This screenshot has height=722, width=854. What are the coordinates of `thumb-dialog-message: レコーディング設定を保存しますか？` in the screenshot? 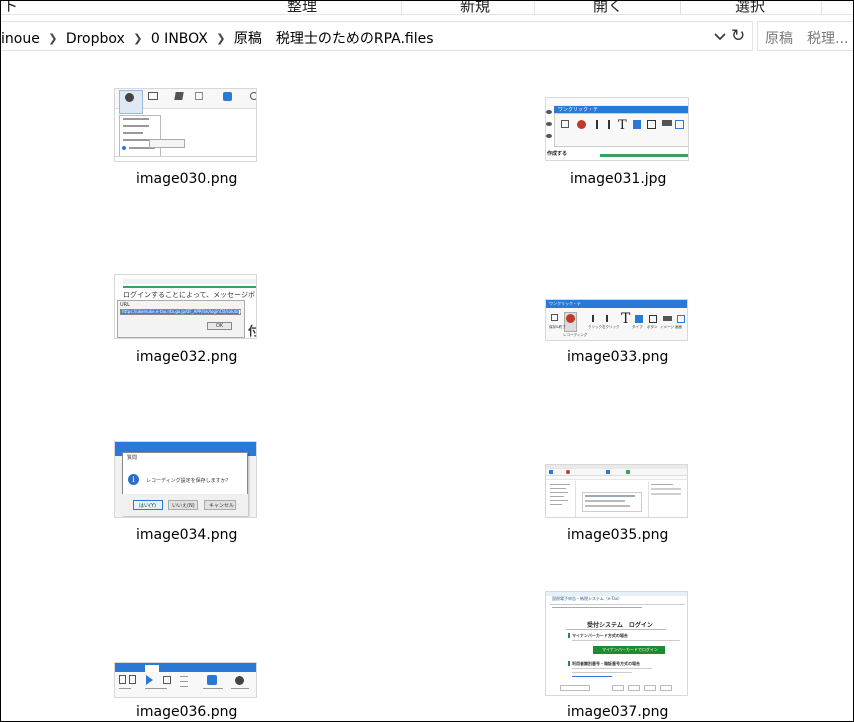 It's located at (188, 481).